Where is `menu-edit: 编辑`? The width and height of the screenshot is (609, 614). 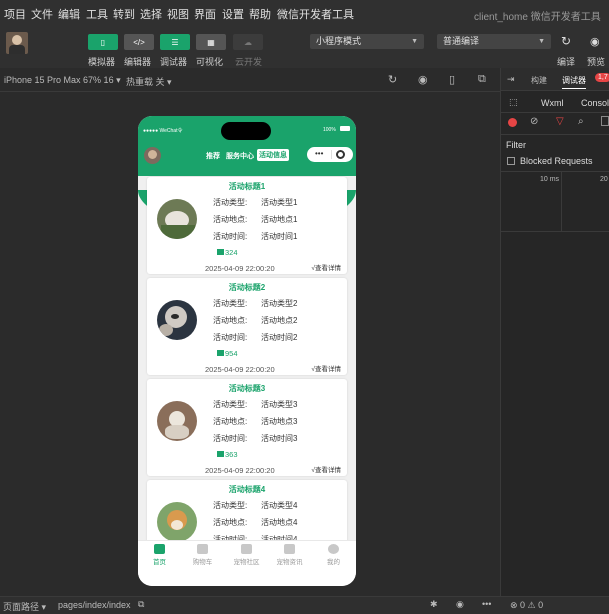 menu-edit: 编辑 is located at coordinates (69, 14).